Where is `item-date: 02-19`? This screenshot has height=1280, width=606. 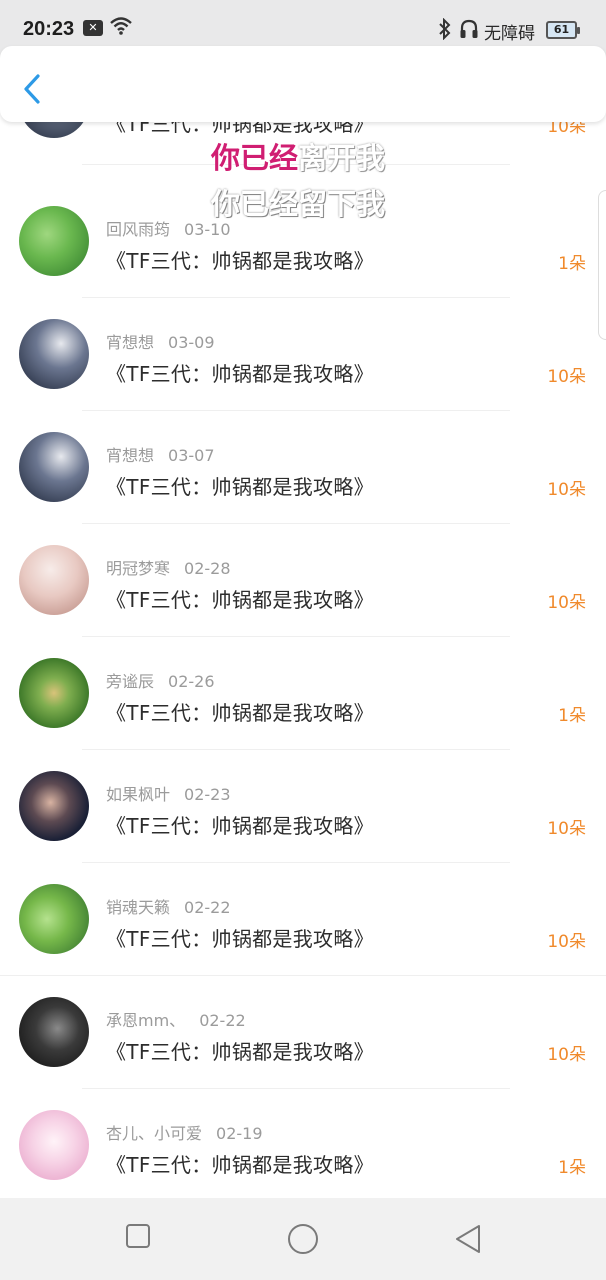
item-date: 02-19 is located at coordinates (239, 1133).